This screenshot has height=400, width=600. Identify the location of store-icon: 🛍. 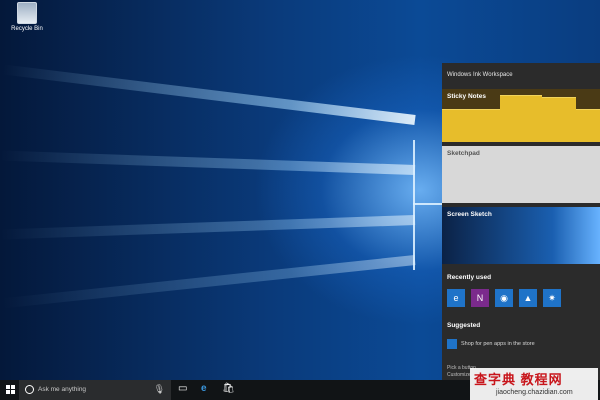
(228, 388).